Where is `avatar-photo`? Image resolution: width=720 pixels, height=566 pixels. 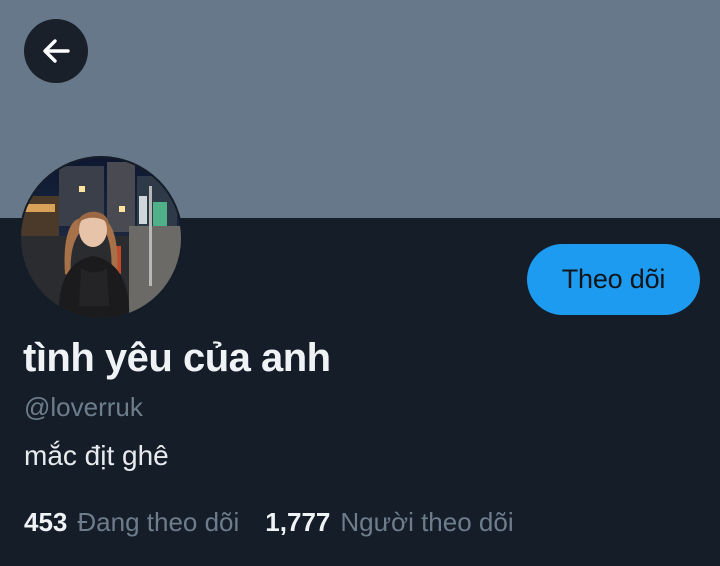 avatar-photo is located at coordinates (101, 238).